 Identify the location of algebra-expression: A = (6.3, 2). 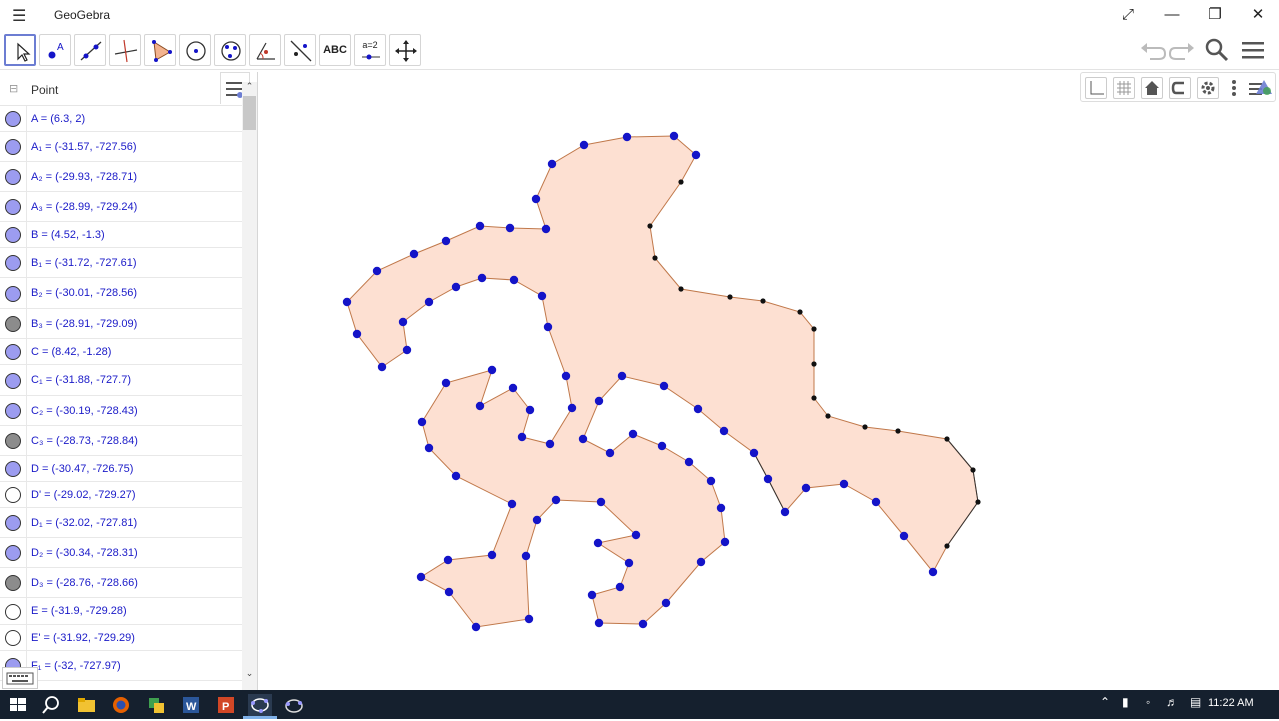
(58, 119).